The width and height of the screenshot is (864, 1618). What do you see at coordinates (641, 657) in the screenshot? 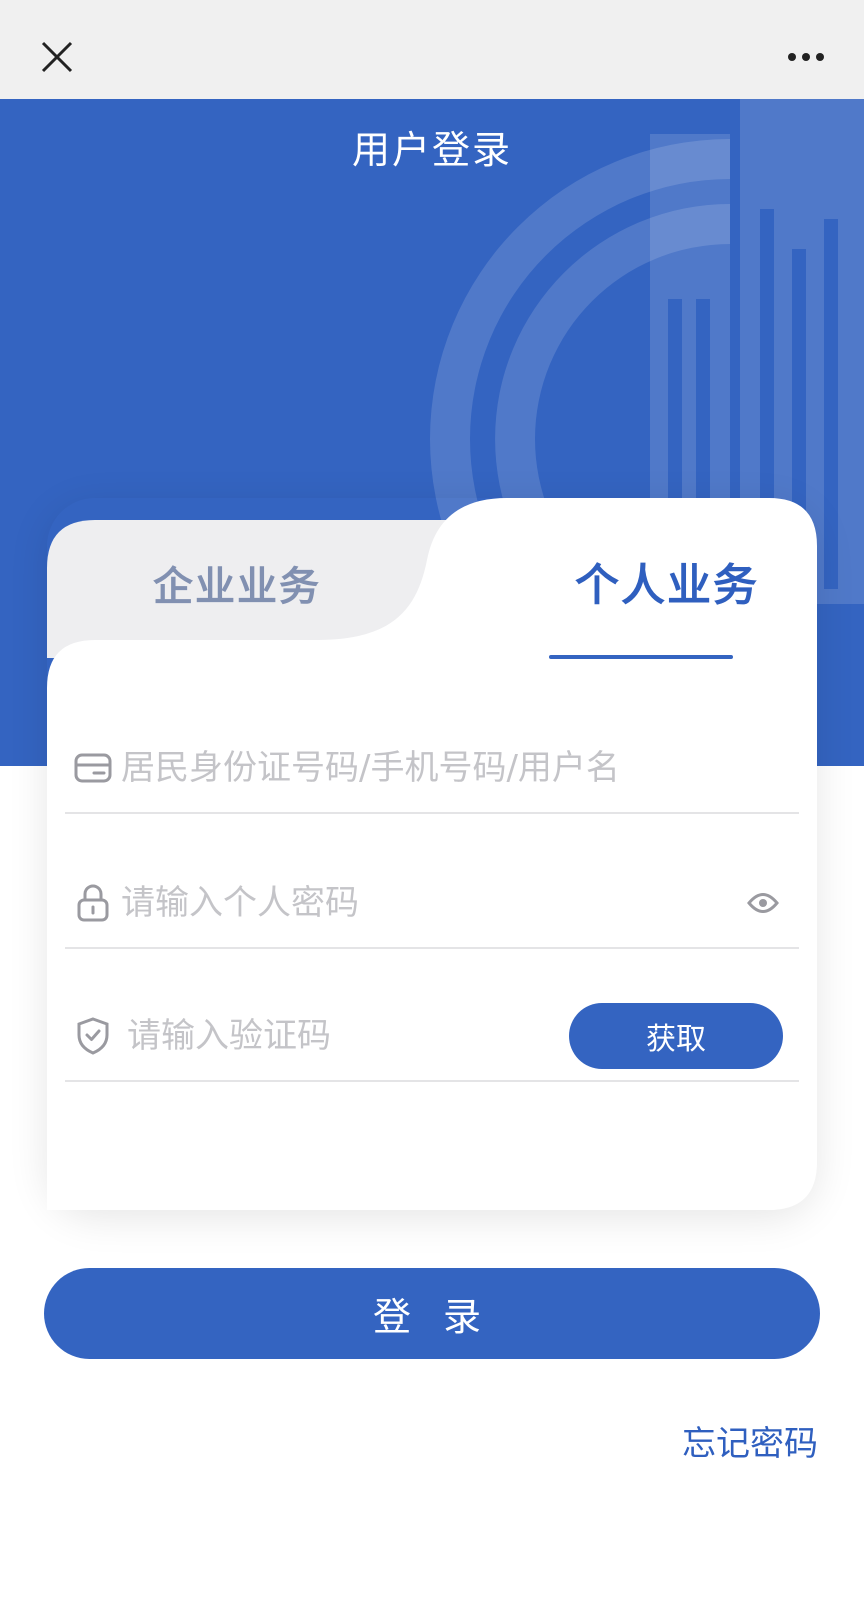
I see `active-tab-indicator` at bounding box center [641, 657].